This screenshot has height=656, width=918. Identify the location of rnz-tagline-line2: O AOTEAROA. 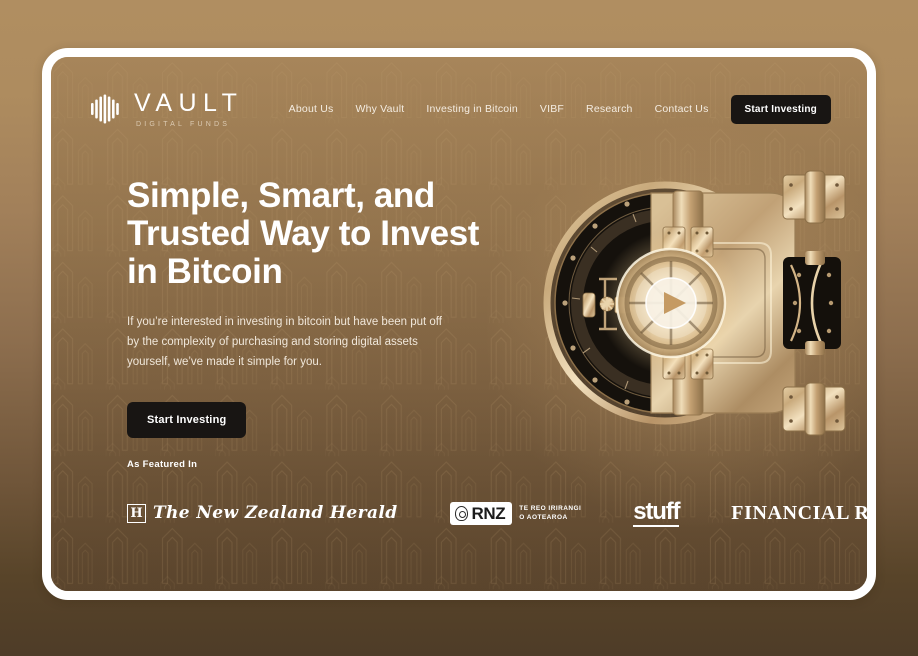
(543, 517).